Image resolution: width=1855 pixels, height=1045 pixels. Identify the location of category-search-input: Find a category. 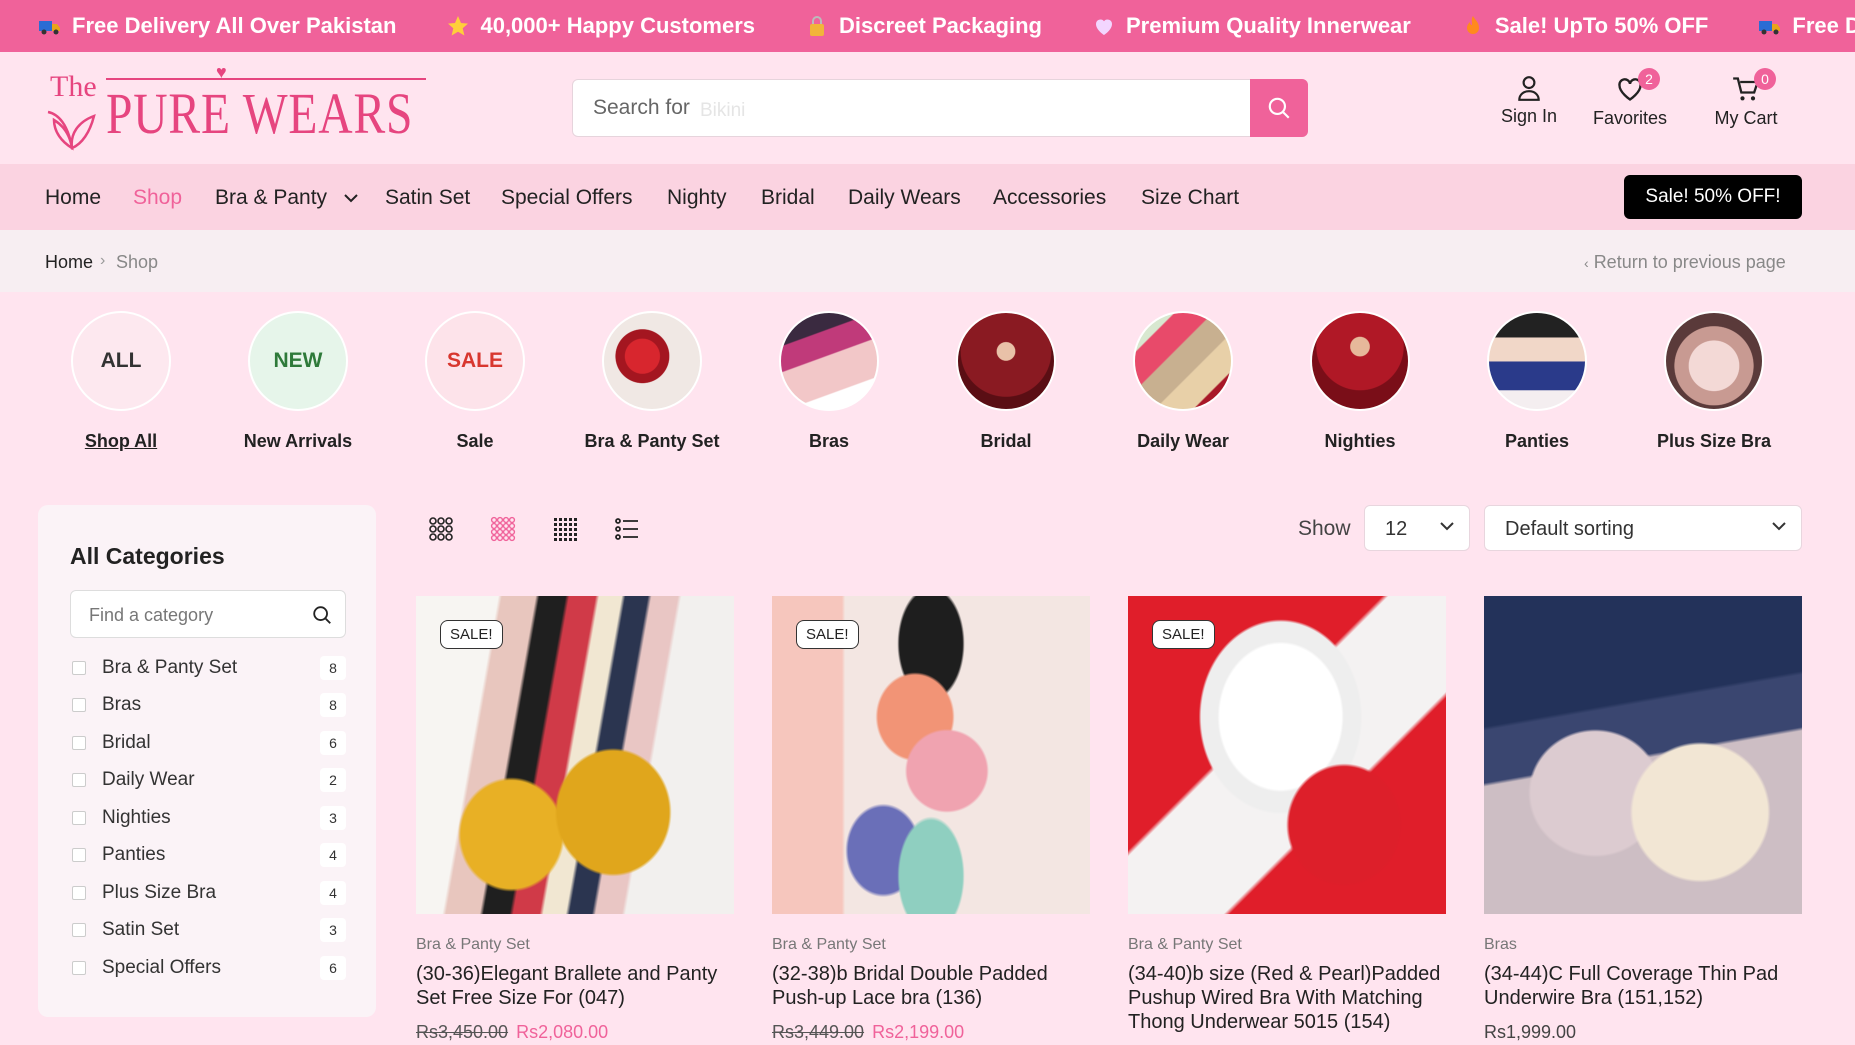
(208, 614).